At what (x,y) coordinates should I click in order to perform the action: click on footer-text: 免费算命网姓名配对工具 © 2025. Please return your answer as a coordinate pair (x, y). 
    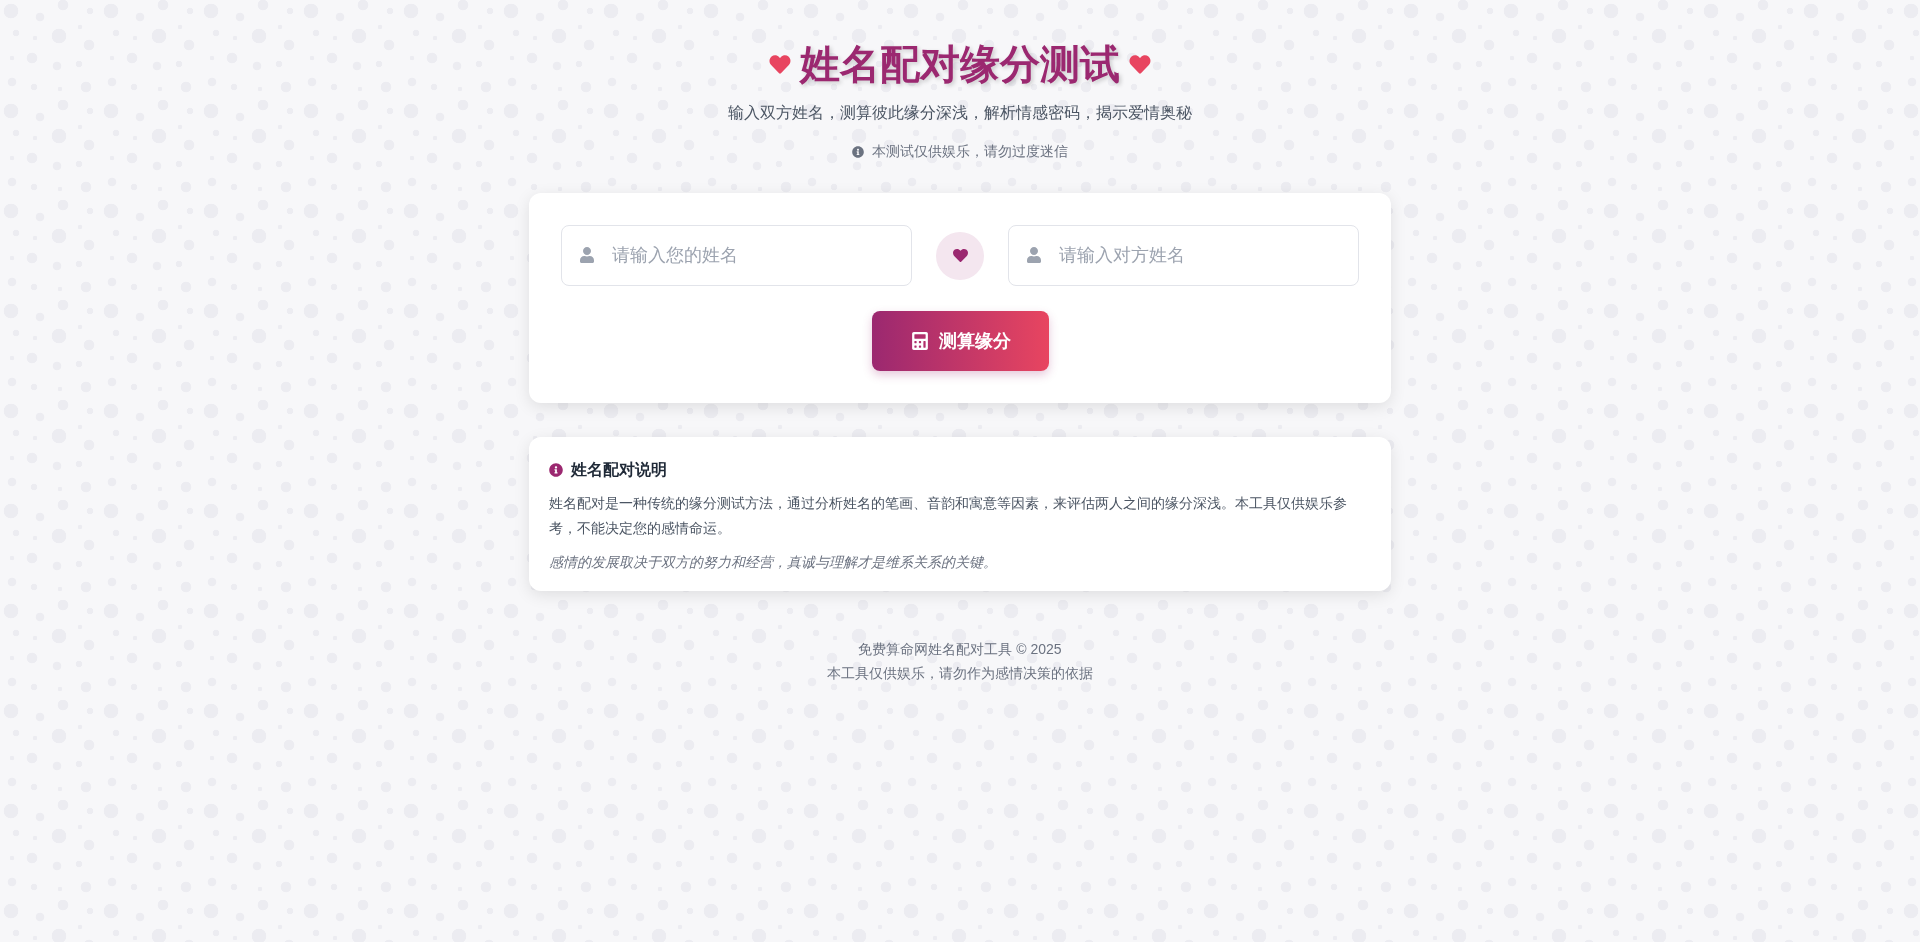
    Looking at the image, I should click on (960, 649).